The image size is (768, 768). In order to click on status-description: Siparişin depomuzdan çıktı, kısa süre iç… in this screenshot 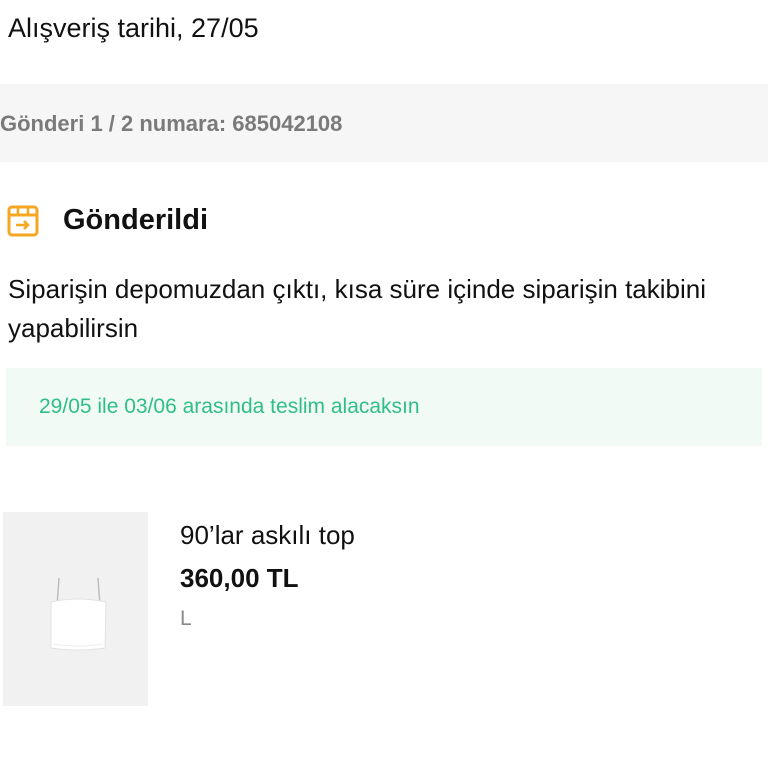, I will do `click(357, 308)`.